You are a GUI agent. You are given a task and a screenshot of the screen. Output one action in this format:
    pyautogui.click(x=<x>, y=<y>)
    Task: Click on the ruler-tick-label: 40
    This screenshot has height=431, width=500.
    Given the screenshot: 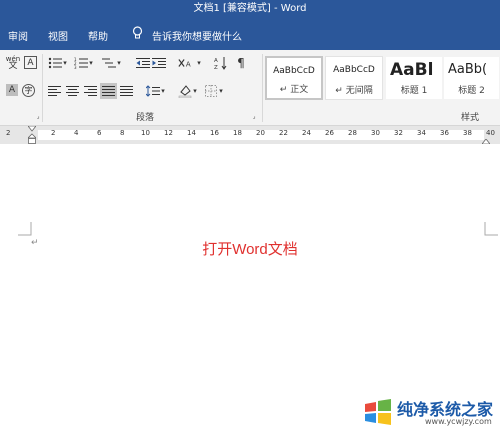 What is the action you would take?
    pyautogui.click(x=490, y=133)
    